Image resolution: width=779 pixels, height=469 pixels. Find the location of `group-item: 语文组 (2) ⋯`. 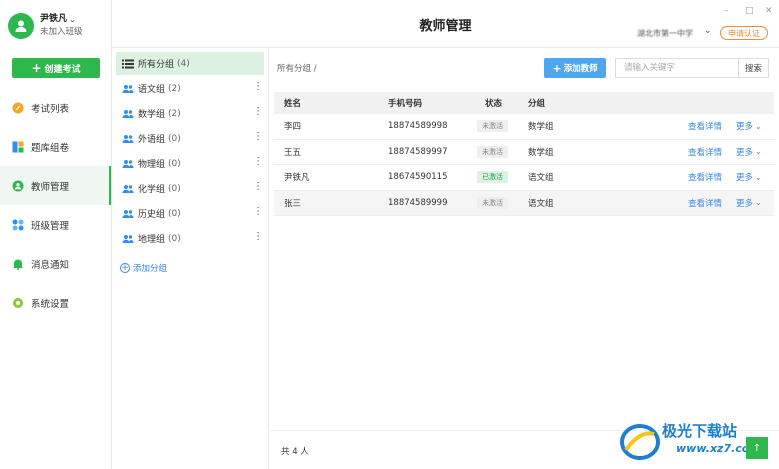

group-item: 语文组 (2) ⋯ is located at coordinates (190, 88).